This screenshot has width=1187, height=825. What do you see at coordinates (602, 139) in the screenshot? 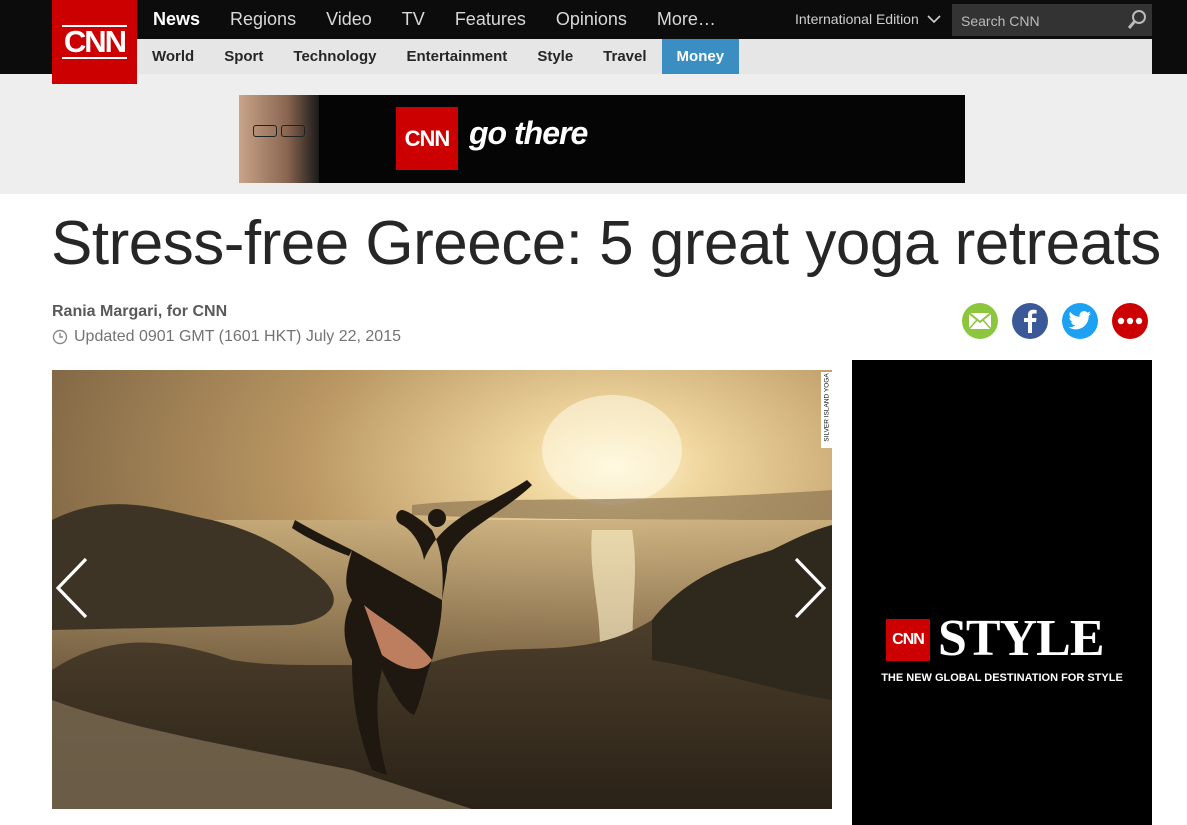
I see `banner-ad: CNN go there` at bounding box center [602, 139].